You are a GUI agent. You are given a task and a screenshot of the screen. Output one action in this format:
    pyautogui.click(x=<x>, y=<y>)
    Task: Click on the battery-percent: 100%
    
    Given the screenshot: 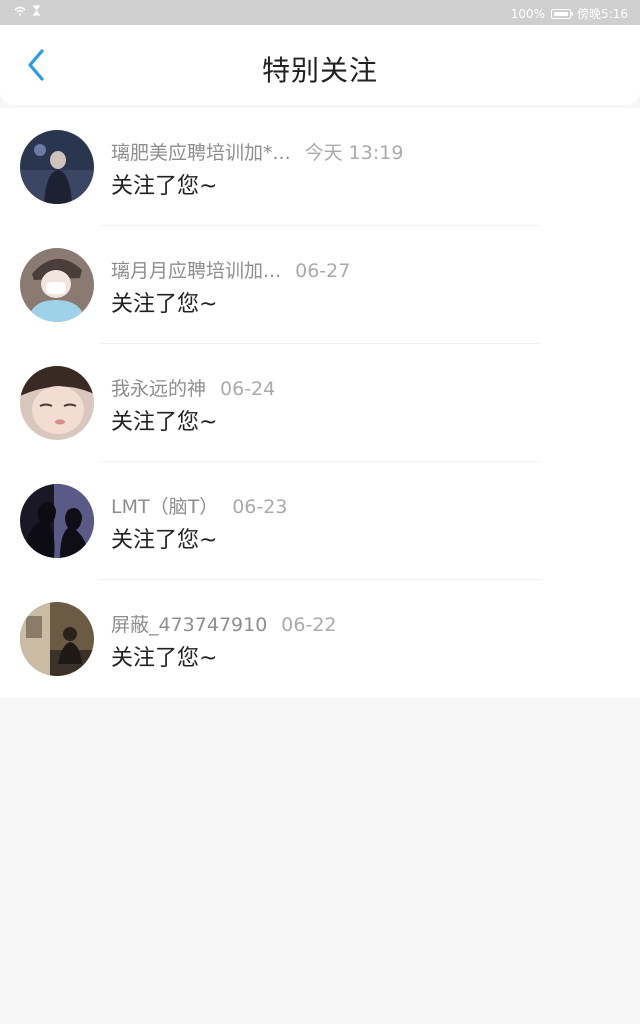 What is the action you would take?
    pyautogui.click(x=528, y=13)
    